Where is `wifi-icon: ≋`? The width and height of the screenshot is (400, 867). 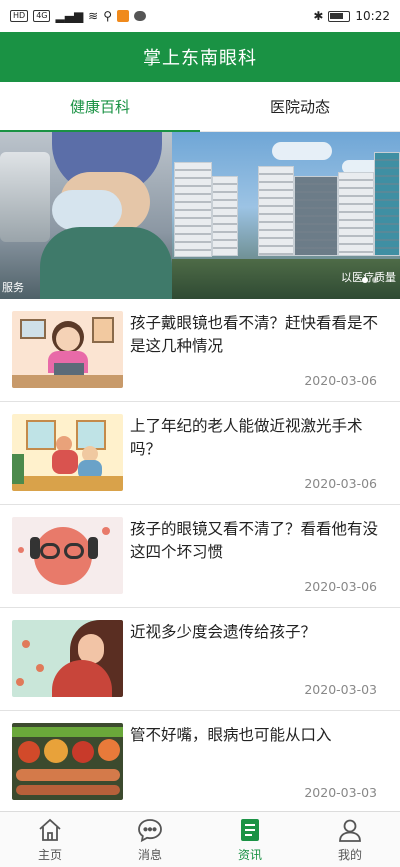 wifi-icon: ≋ is located at coordinates (93, 16).